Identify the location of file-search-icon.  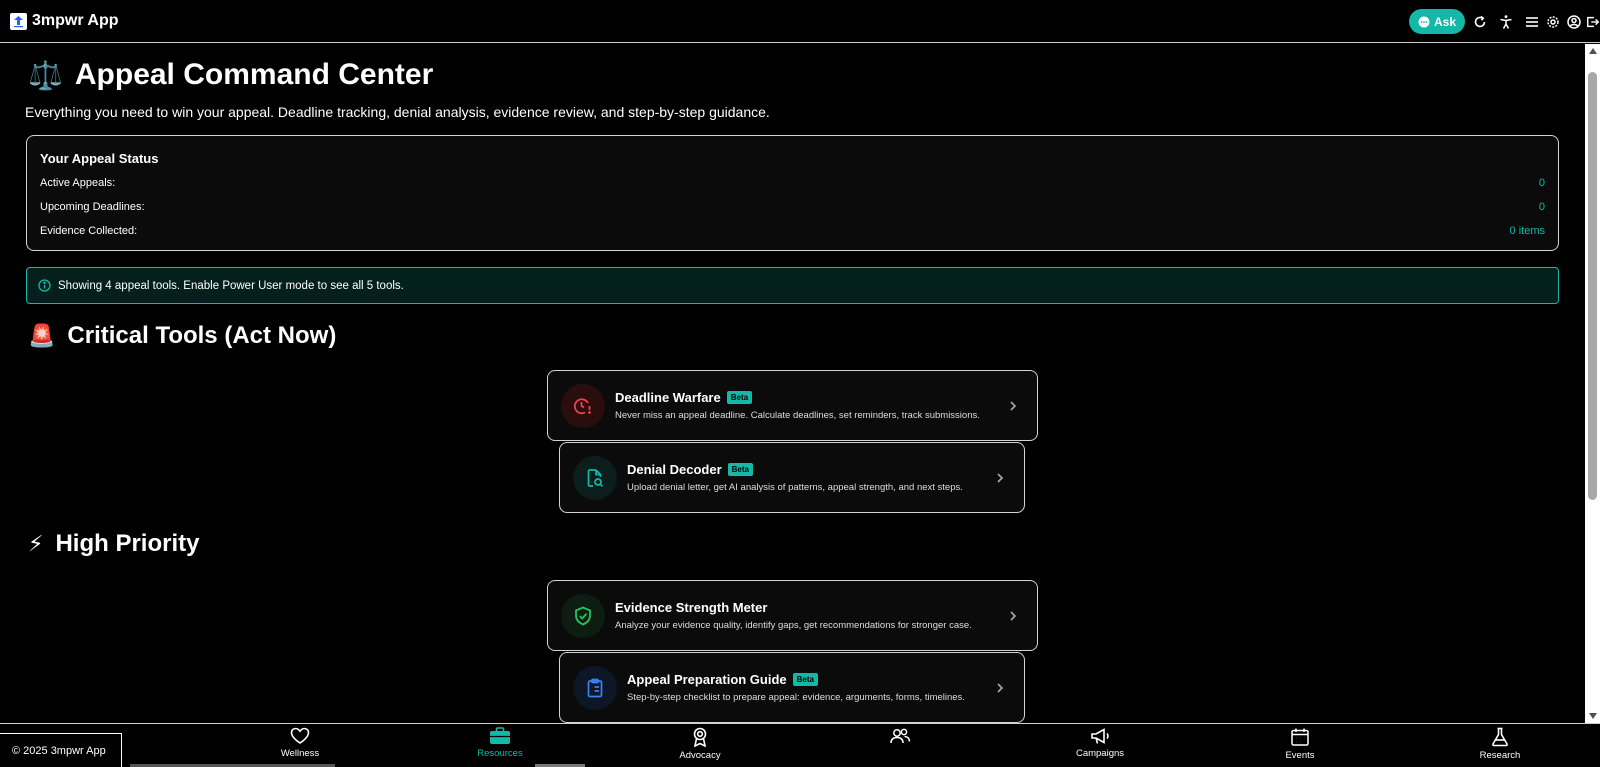
(595, 477).